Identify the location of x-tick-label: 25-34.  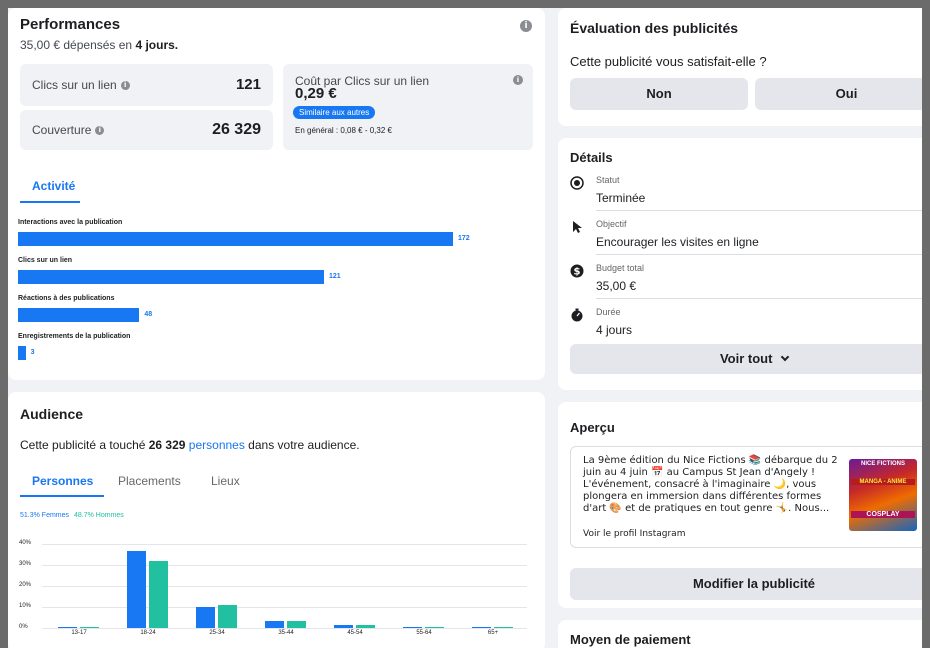
(217, 633).